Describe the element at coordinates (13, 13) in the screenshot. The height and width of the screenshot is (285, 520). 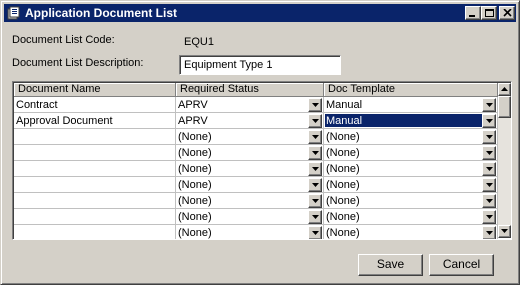
I see `document-list-icon` at that location.